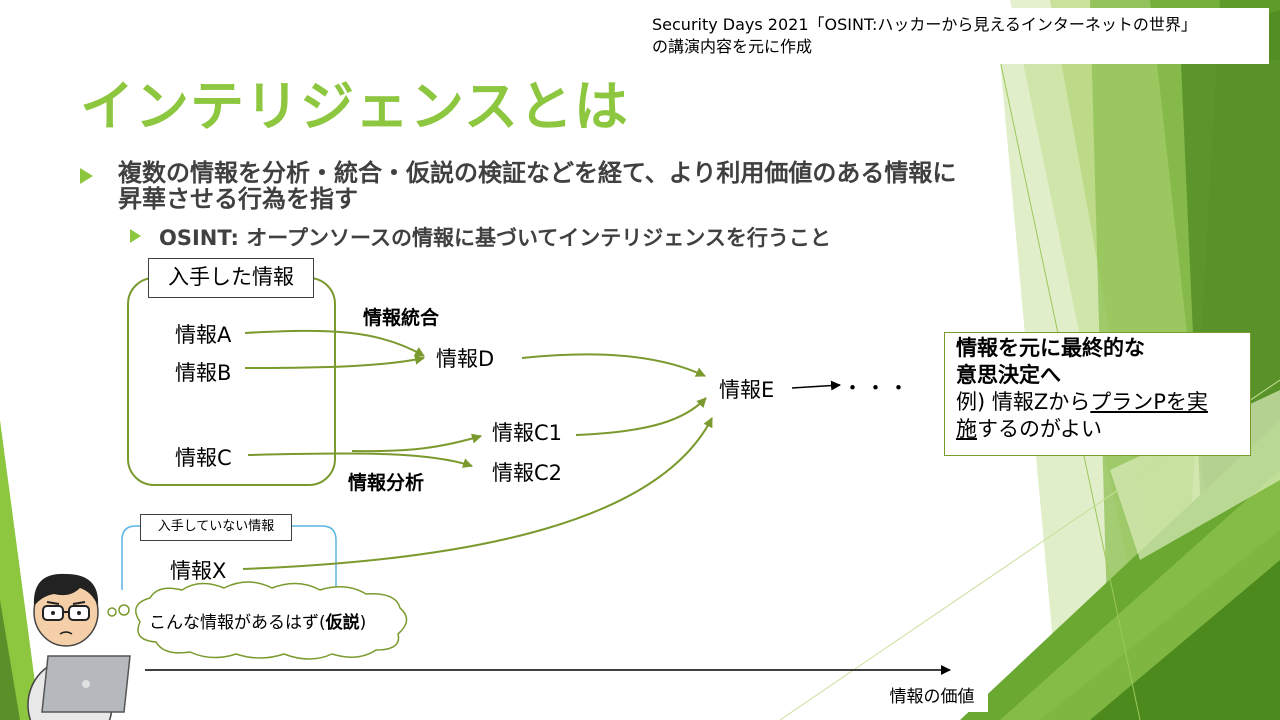 This screenshot has height=720, width=1280. I want to click on hypothesis-text: こんな情報があるはず(仮説), so click(257, 620).